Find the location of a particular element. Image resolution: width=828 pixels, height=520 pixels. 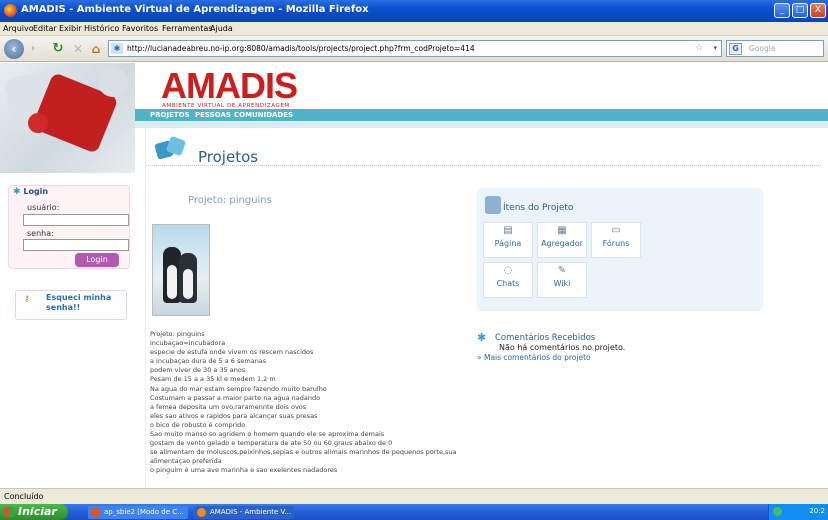

menu-exibir: Exibir is located at coordinates (70, 28).